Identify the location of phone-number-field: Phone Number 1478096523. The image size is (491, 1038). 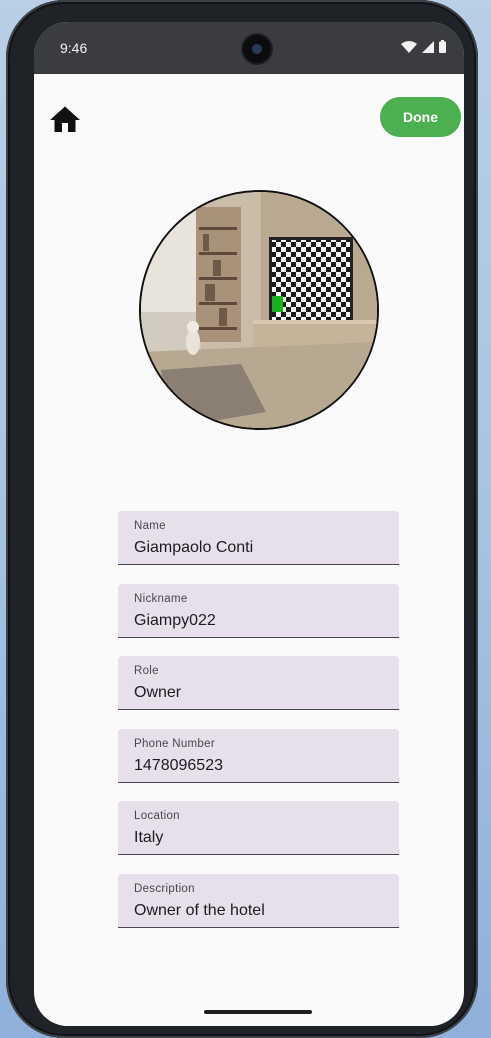
(258, 756).